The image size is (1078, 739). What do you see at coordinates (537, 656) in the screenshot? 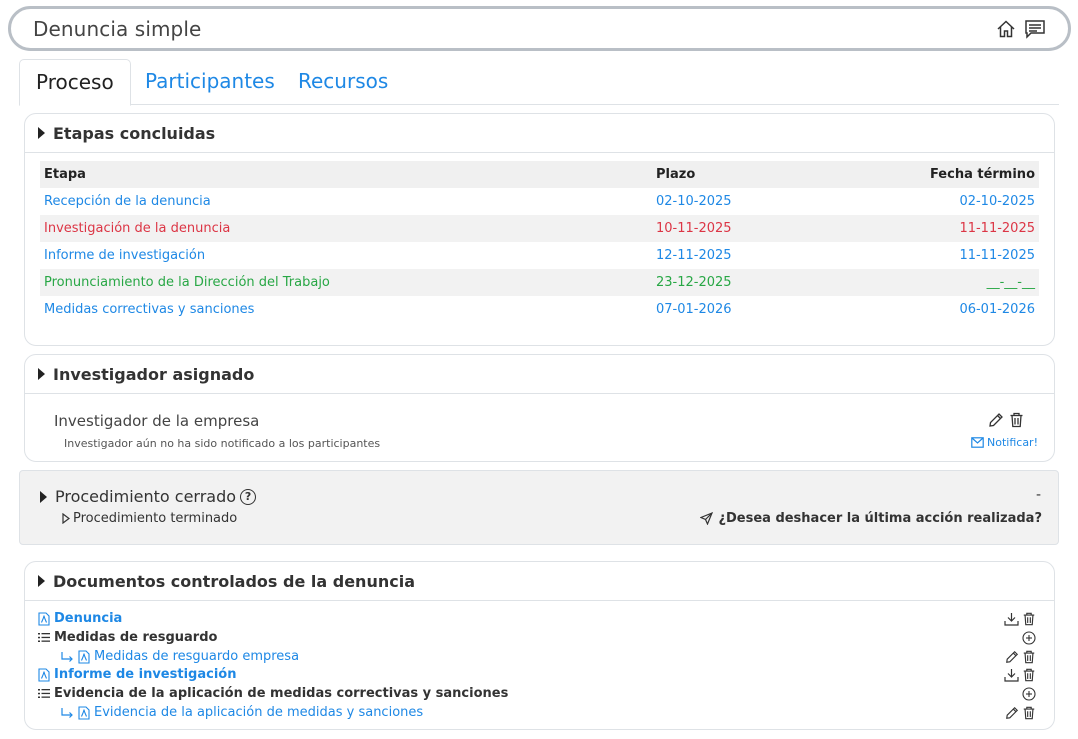
I see `list-item: Medidas de resguardo empresa` at bounding box center [537, 656].